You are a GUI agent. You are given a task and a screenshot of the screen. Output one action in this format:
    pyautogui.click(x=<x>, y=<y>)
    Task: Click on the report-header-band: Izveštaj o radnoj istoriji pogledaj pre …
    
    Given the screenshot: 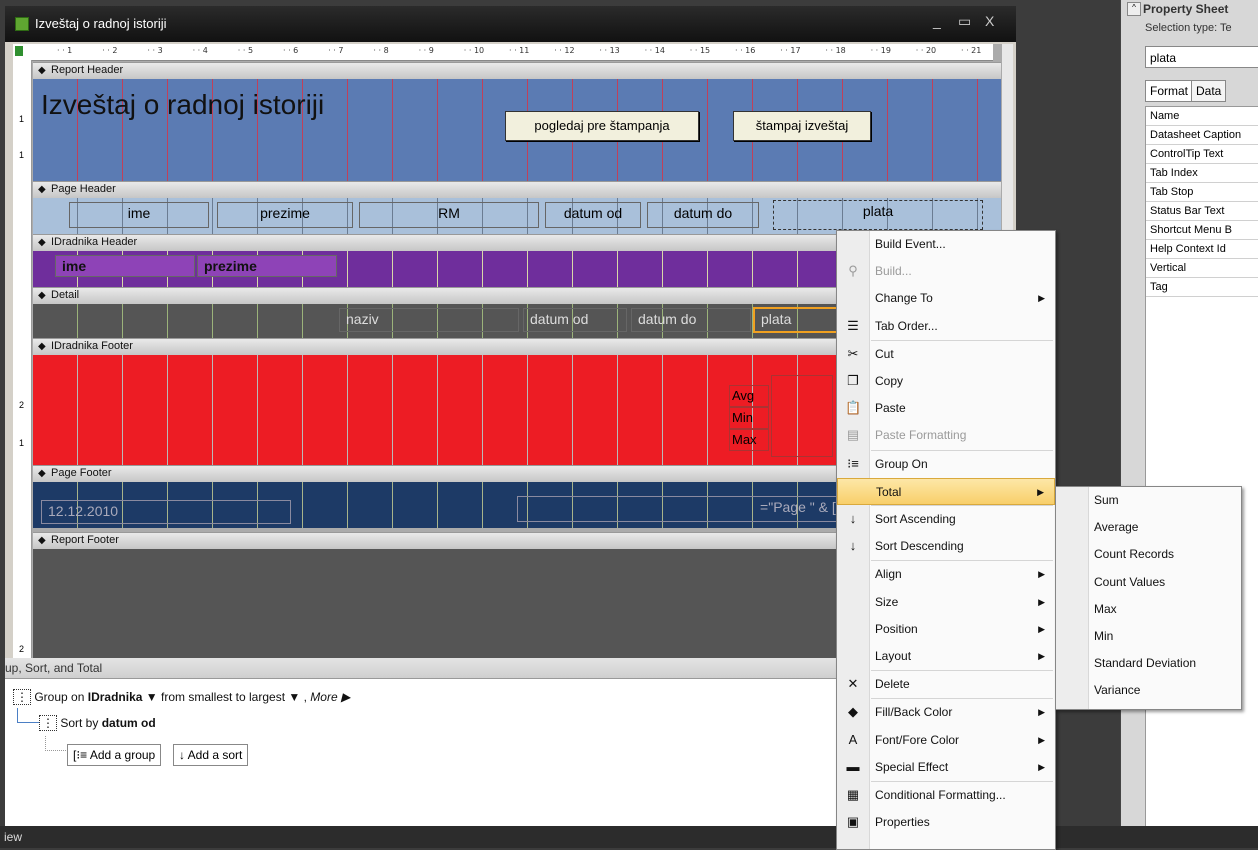 What is the action you would take?
    pyautogui.click(x=517, y=130)
    